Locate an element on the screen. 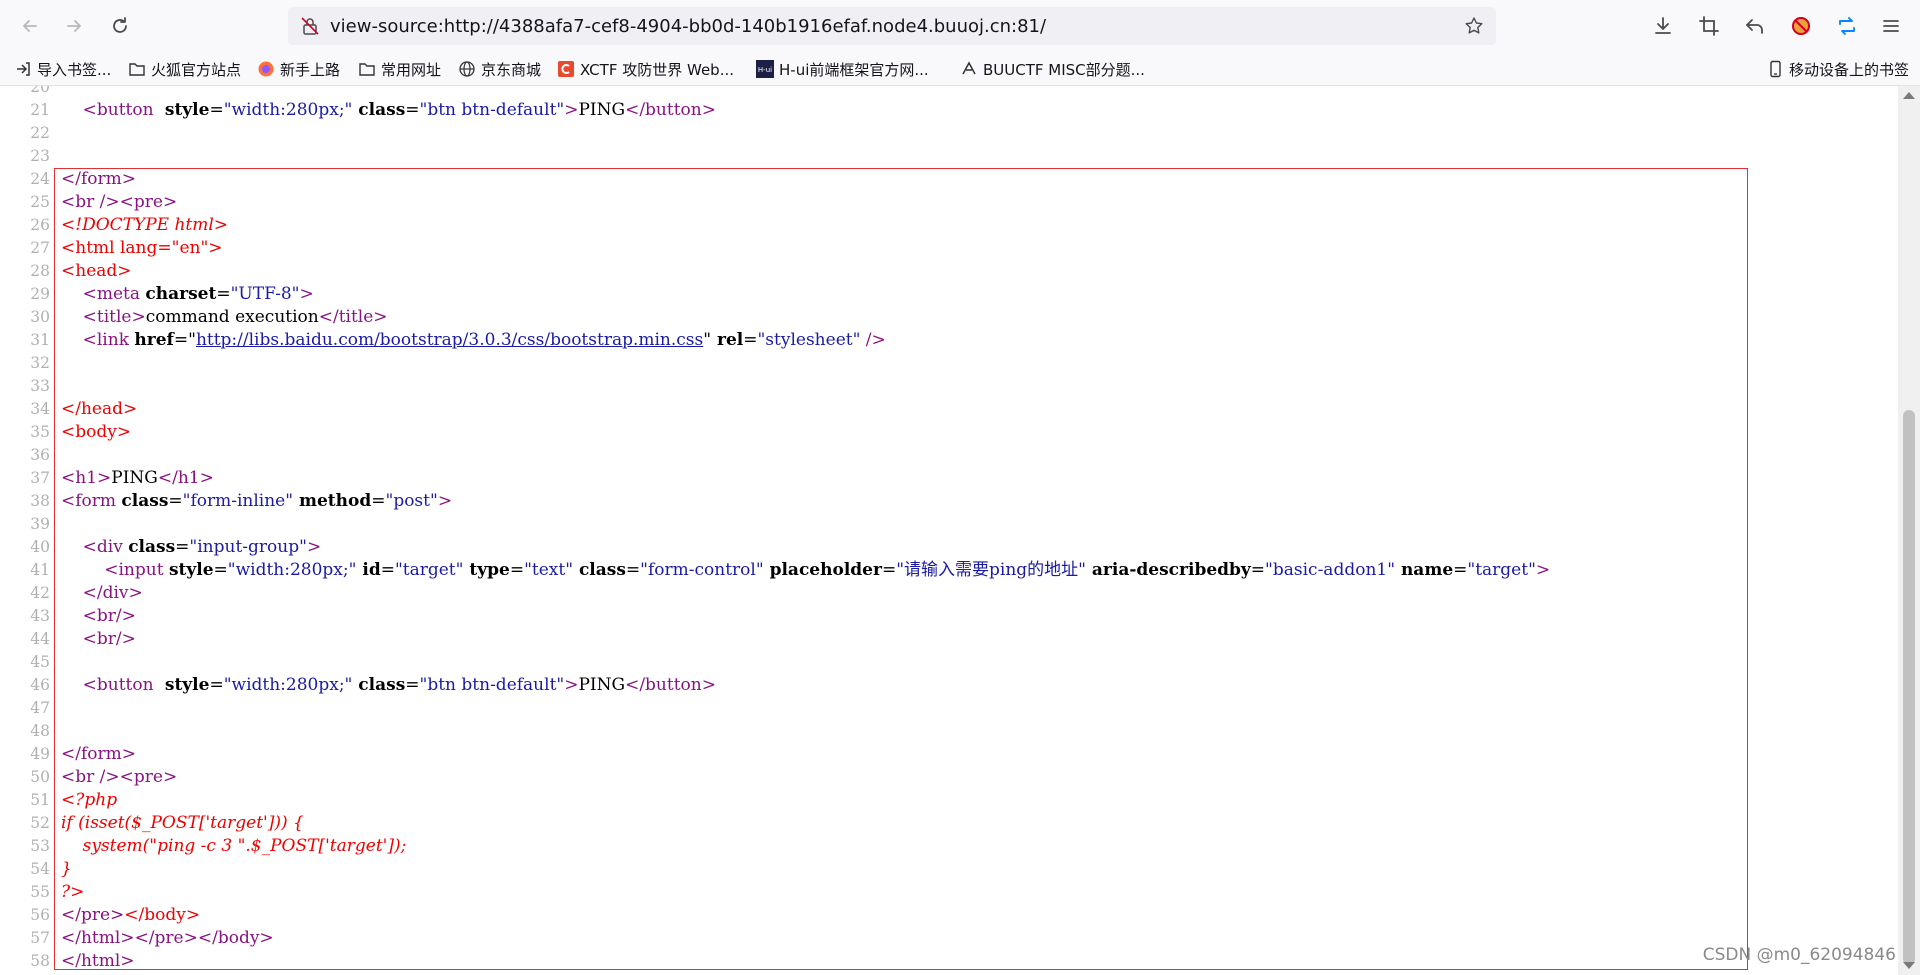  line-number: 23 is located at coordinates (40, 156).